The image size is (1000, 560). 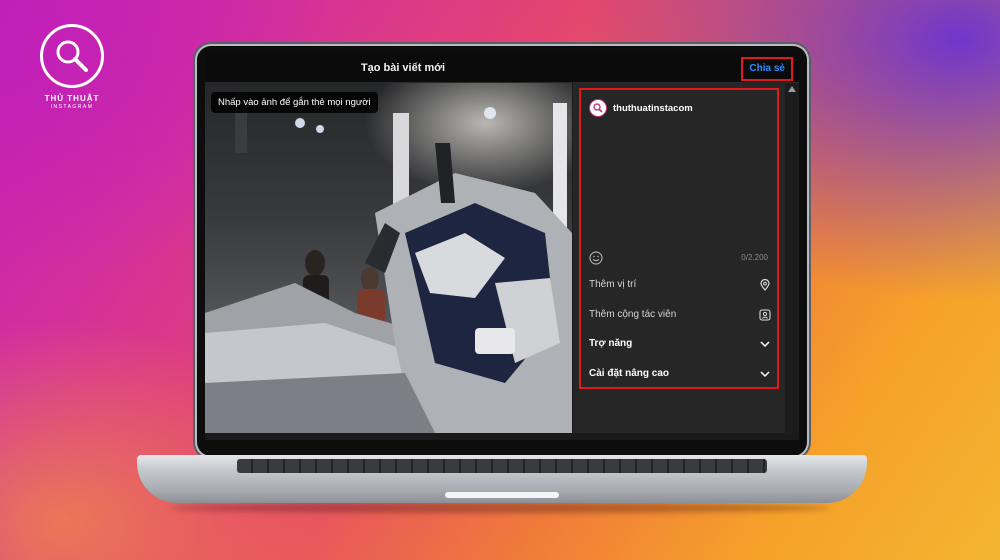 I want to click on laptop-shadow, so click(x=500, y=508).